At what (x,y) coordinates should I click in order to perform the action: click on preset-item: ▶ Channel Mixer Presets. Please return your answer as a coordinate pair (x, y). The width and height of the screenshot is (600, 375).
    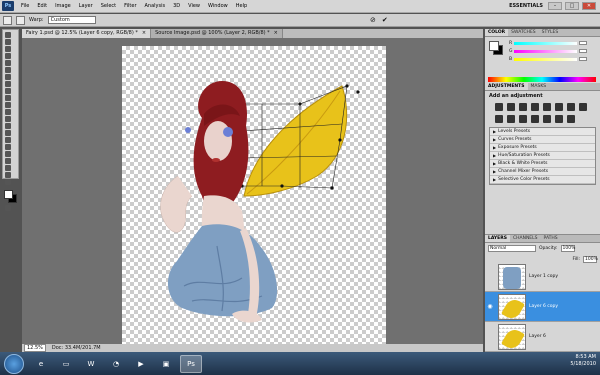
    Looking at the image, I should click on (542, 172).